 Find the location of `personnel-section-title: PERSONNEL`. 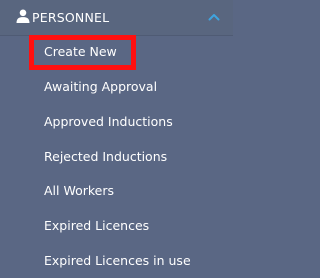

personnel-section-title: PERSONNEL is located at coordinates (71, 17).